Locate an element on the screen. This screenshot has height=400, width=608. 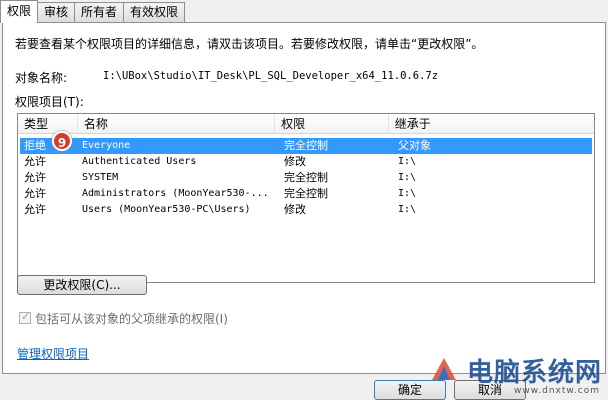
watermark-text: 电脑系统网 is located at coordinates (534, 373).